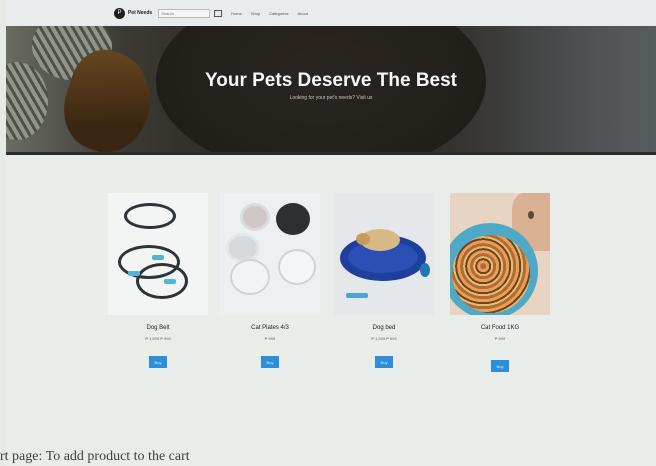 Image resolution: width=656 pixels, height=466 pixels. What do you see at coordinates (270, 338) in the screenshot?
I see `product-price: ₱ 999` at bounding box center [270, 338].